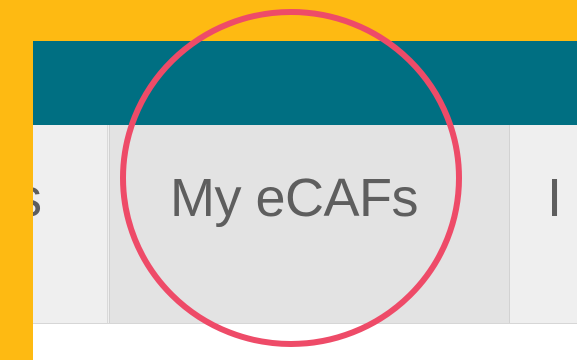 The width and height of the screenshot is (577, 360). What do you see at coordinates (70, 224) in the screenshot?
I see `tab-previous: s` at bounding box center [70, 224].